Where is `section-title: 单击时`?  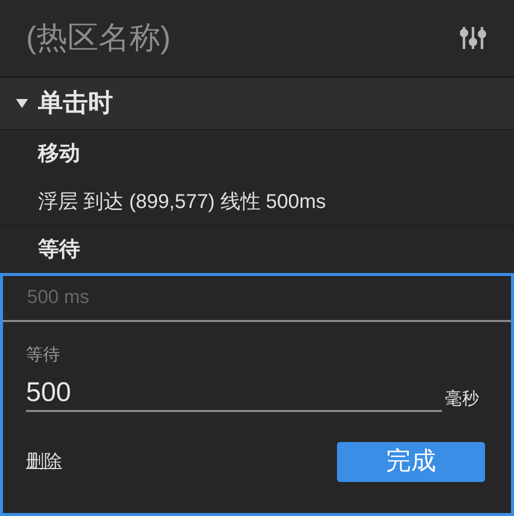
section-title: 单击时 is located at coordinates (75, 103).